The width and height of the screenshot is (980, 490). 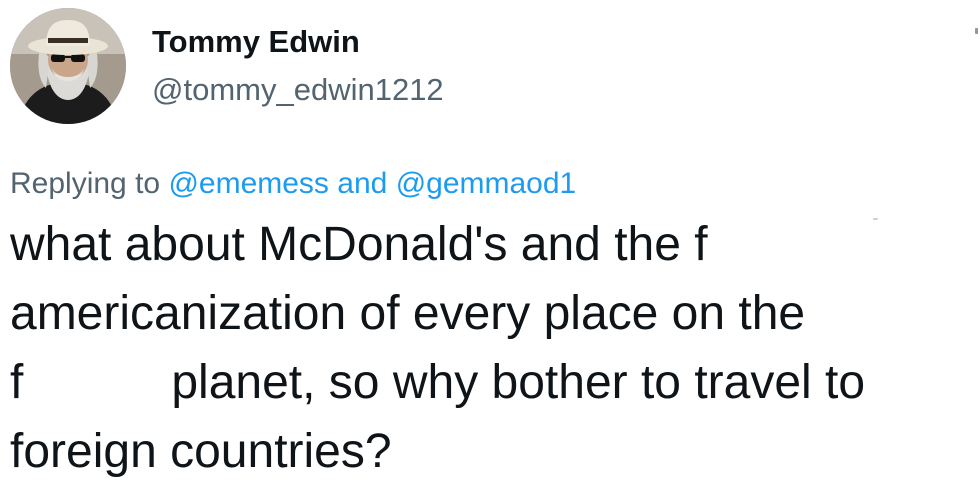 I want to click on replying-to-label: Replying to, so click(x=85, y=183).